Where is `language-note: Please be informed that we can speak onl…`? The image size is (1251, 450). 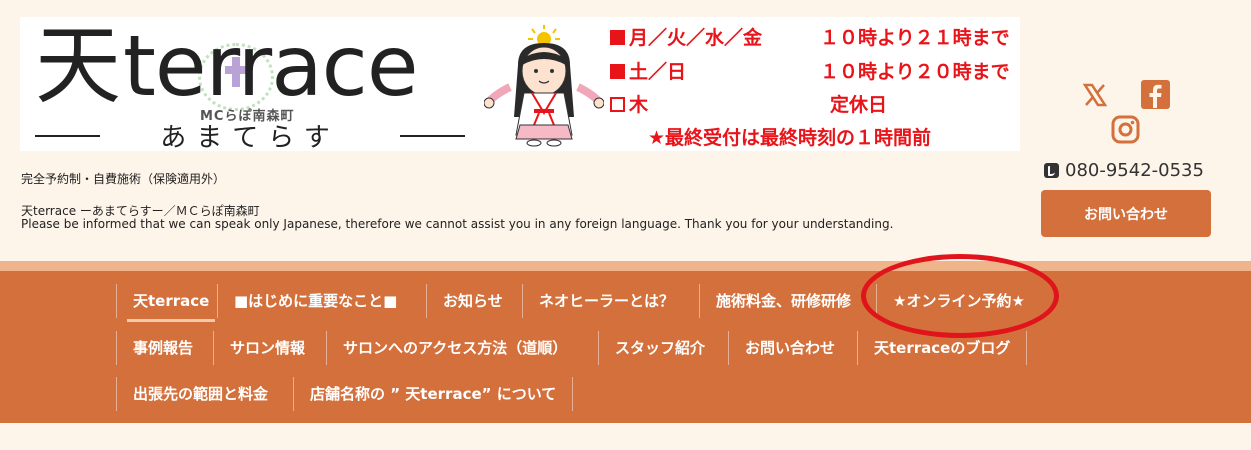
language-note: Please be informed that we can speak onl… is located at coordinates (457, 224).